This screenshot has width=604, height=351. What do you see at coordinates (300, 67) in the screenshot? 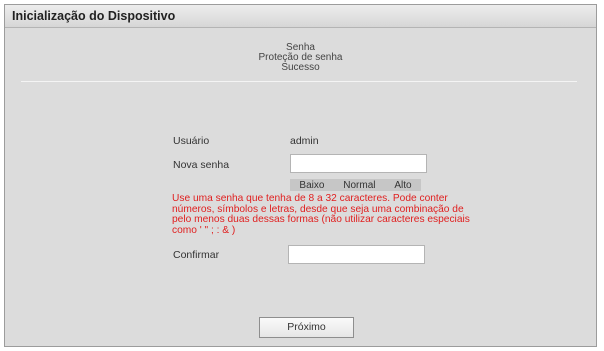
I see `step-success: Sucesso` at bounding box center [300, 67].